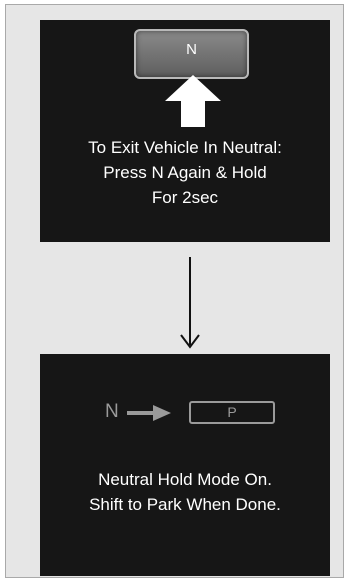 The width and height of the screenshot is (356, 584). Describe the element at coordinates (190, 303) in the screenshot. I see `down-arrow-icon` at that location.